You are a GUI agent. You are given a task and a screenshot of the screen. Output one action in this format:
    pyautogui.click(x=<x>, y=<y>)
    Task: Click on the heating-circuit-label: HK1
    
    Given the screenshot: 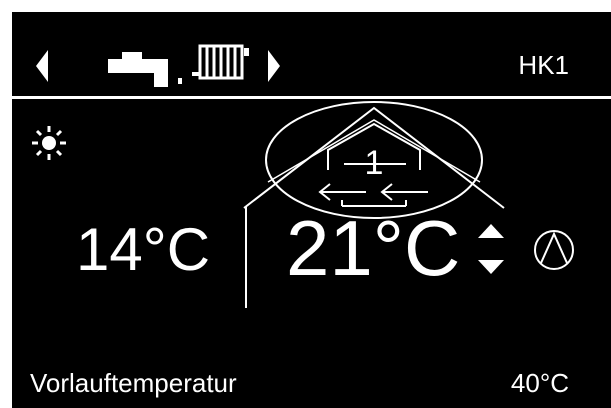 What is the action you would take?
    pyautogui.click(x=543, y=65)
    